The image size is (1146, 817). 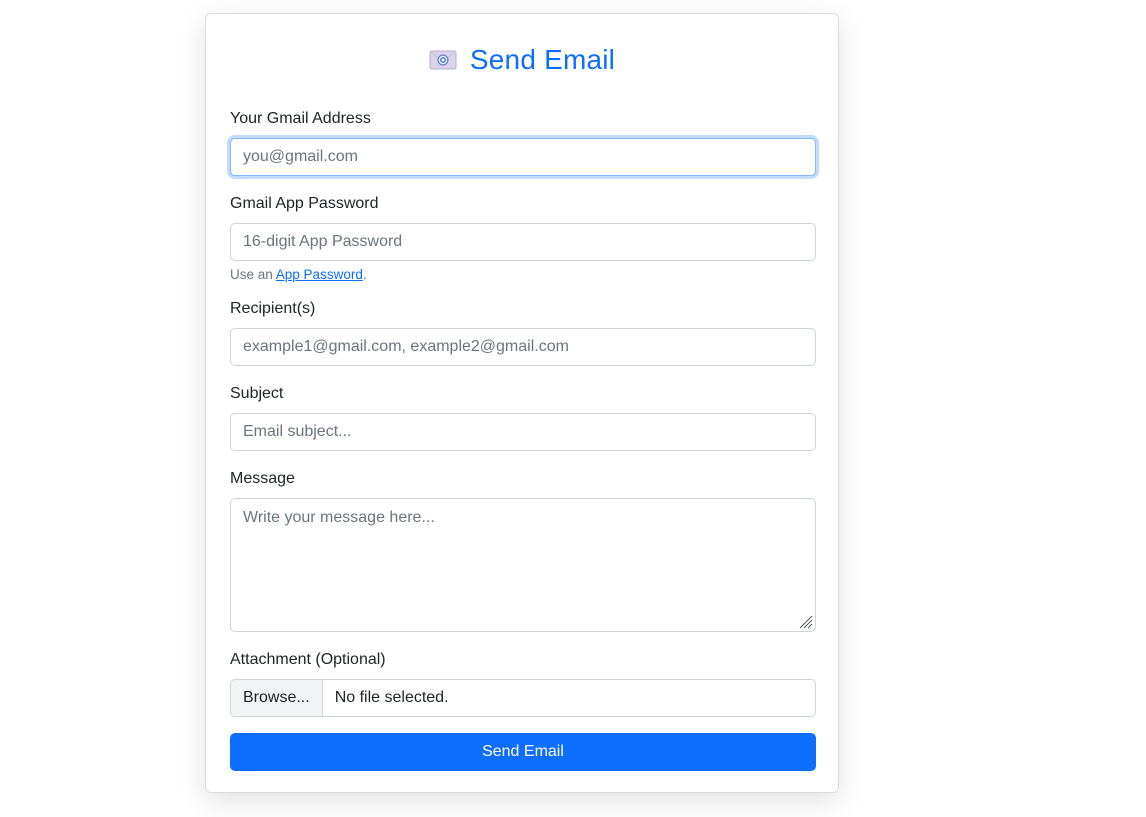 I want to click on recipients-field-group: Recipient(s), so click(x=523, y=332).